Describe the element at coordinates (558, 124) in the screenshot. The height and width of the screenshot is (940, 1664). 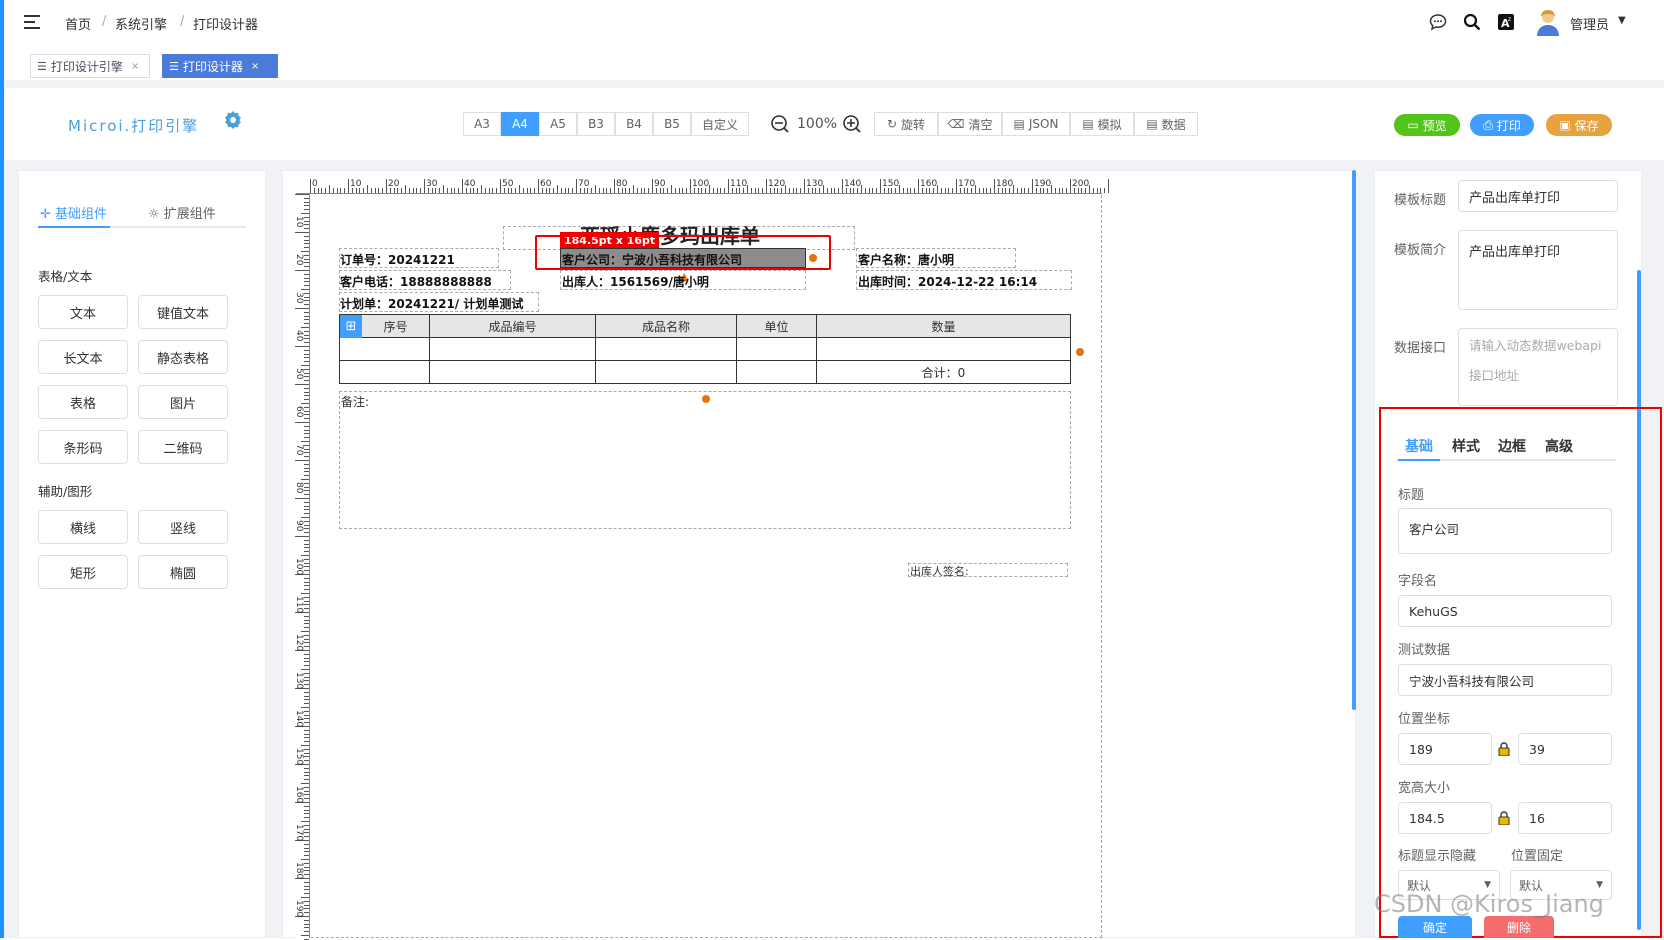
I see `paper-size-a5: A5` at that location.